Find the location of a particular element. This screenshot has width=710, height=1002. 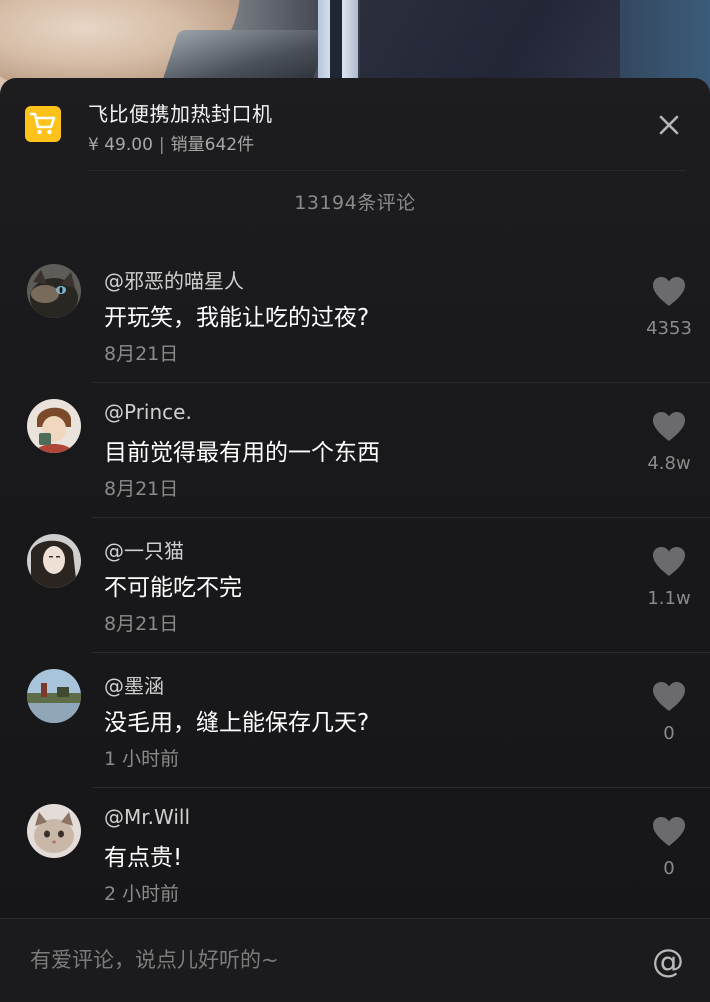

shopping-cart-icon is located at coordinates (43, 124).